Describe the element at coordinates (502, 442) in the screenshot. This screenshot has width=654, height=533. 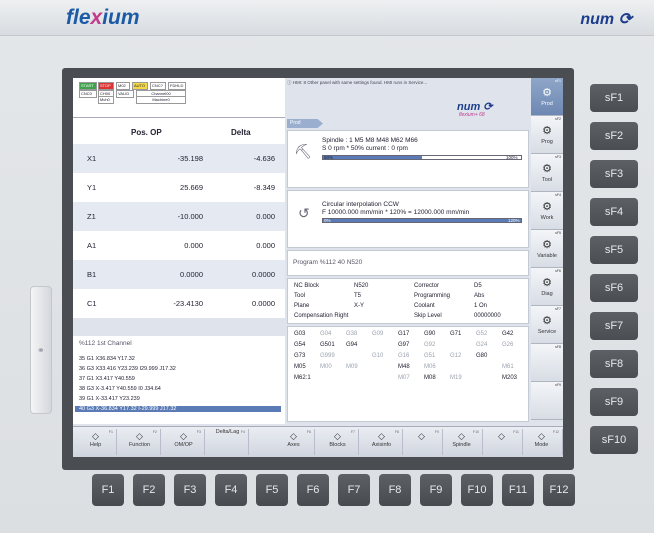
I see `hotkey-empty-9: F11 ◇` at that location.